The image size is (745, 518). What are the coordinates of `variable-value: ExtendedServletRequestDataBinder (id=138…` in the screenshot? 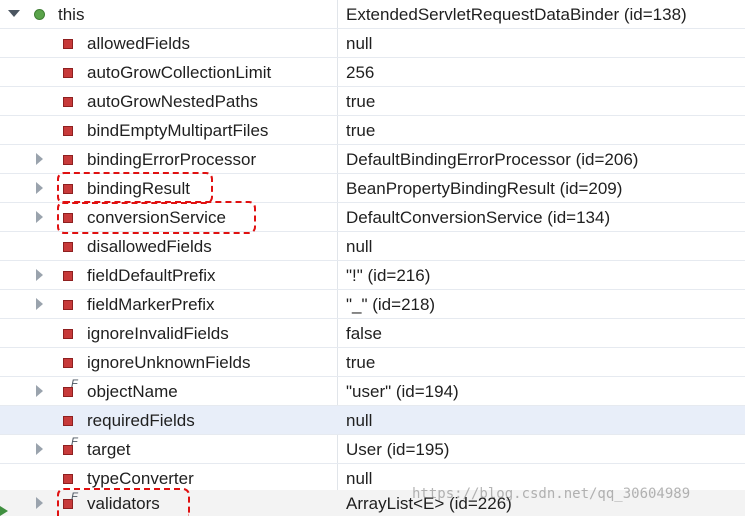 It's located at (516, 14).